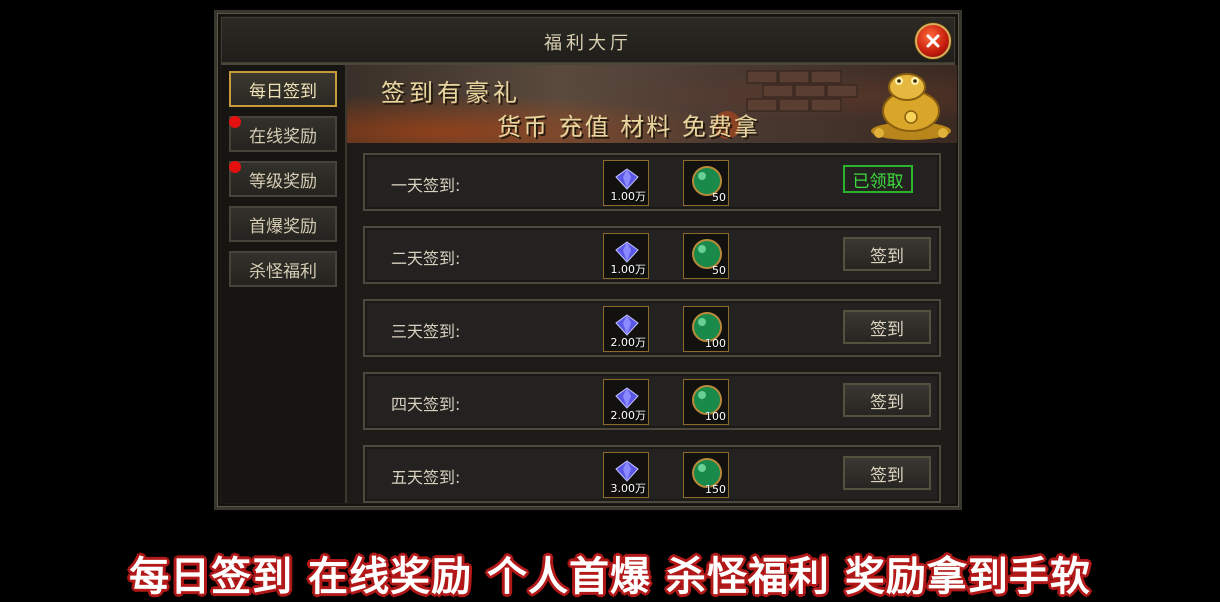 The width and height of the screenshot is (1220, 602). What do you see at coordinates (426, 185) in the screenshot?
I see `row-label: 一天签到:` at bounding box center [426, 185].